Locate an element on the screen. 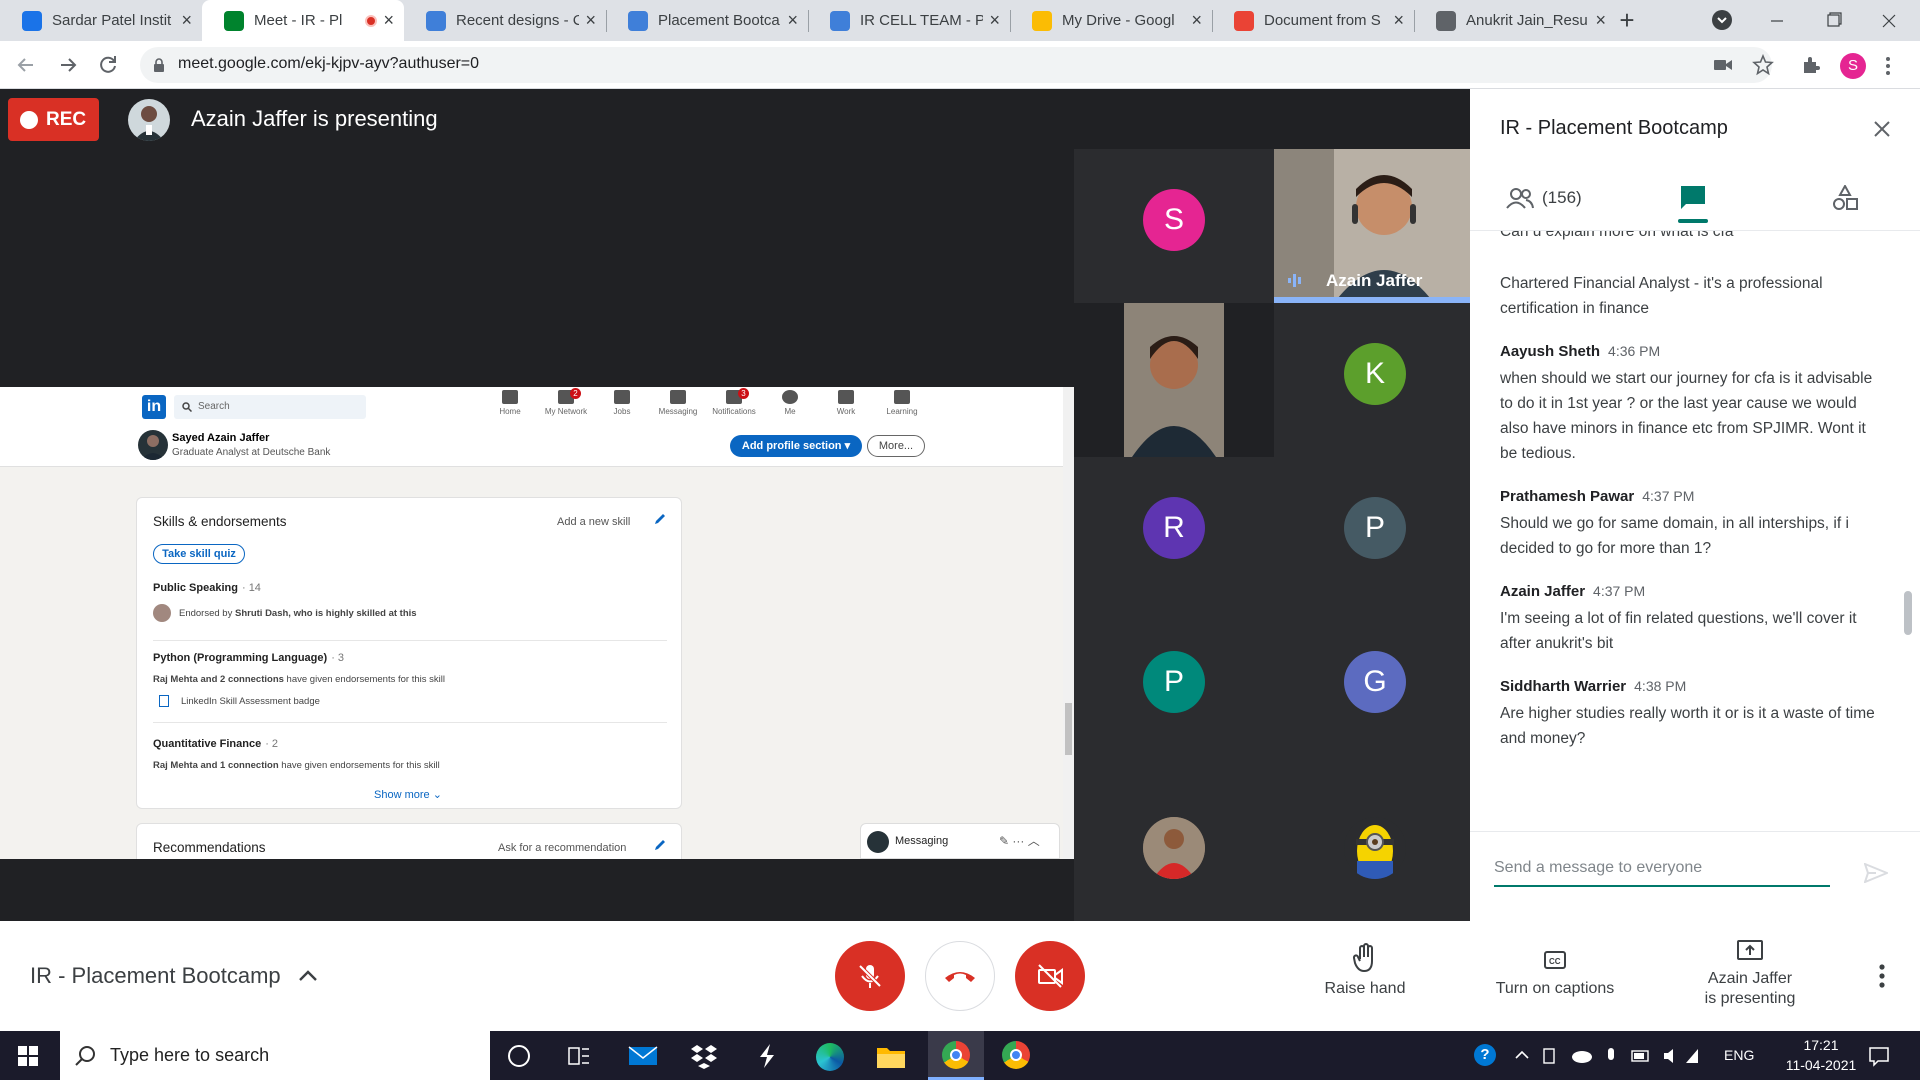 Image resolution: width=1920 pixels, height=1080 pixels. speaker-tile: Azain Jaffer is located at coordinates (1372, 226).